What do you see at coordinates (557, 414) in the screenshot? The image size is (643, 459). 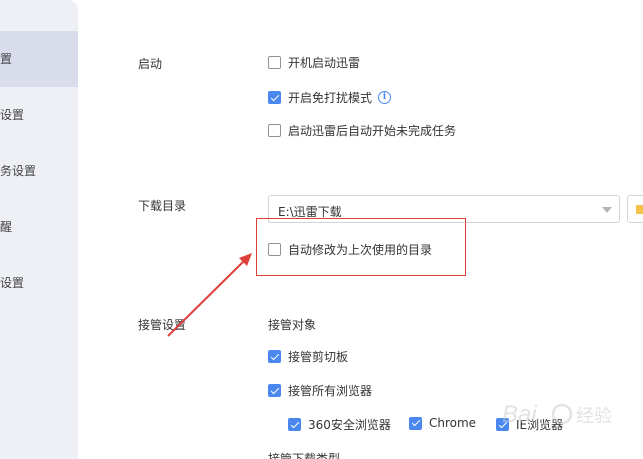 I see `watermark-logo: Bai 经验` at bounding box center [557, 414].